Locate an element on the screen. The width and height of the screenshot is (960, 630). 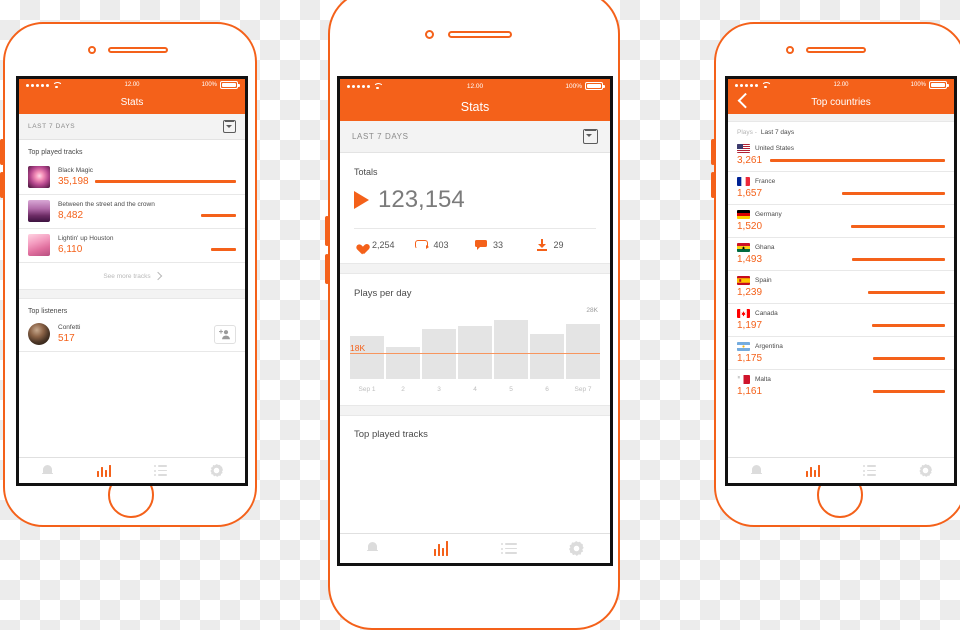
see-more-tracks-button: See more tracks is located at coordinates (132, 276).